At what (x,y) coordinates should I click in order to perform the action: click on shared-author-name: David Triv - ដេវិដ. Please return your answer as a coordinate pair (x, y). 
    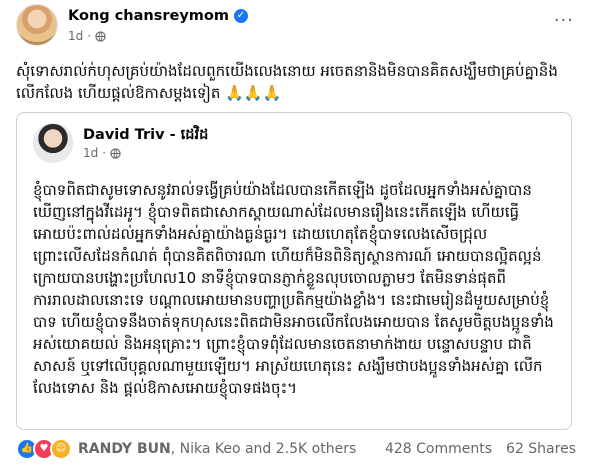
    Looking at the image, I should click on (145, 136).